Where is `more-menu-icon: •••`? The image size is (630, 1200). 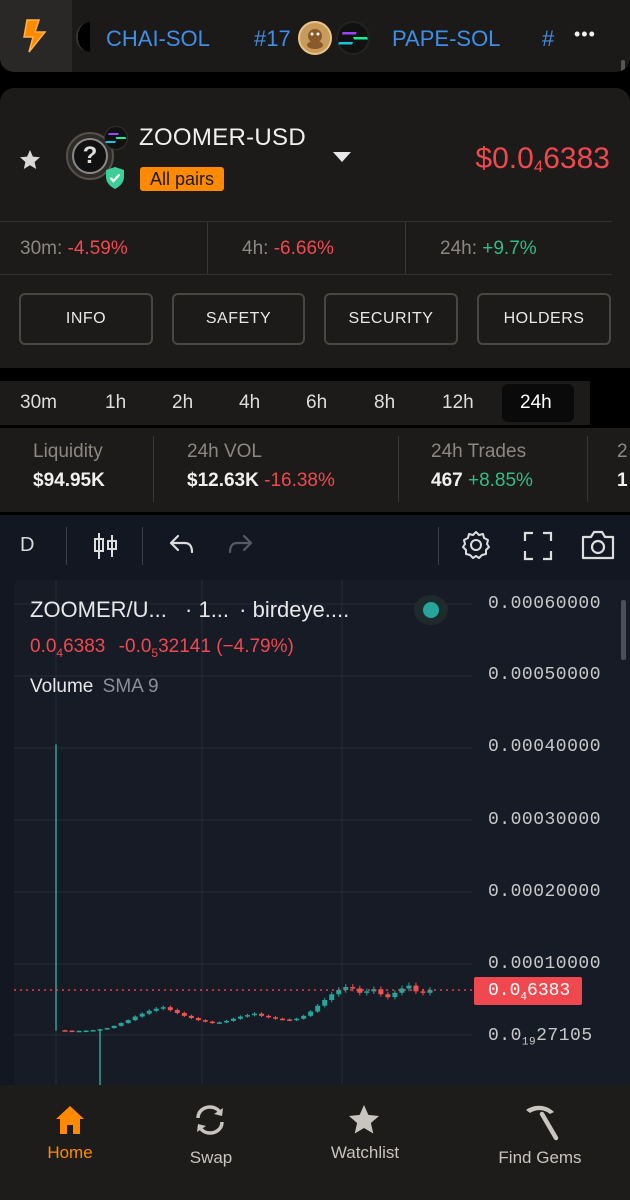
more-menu-icon: ••• is located at coordinates (585, 34).